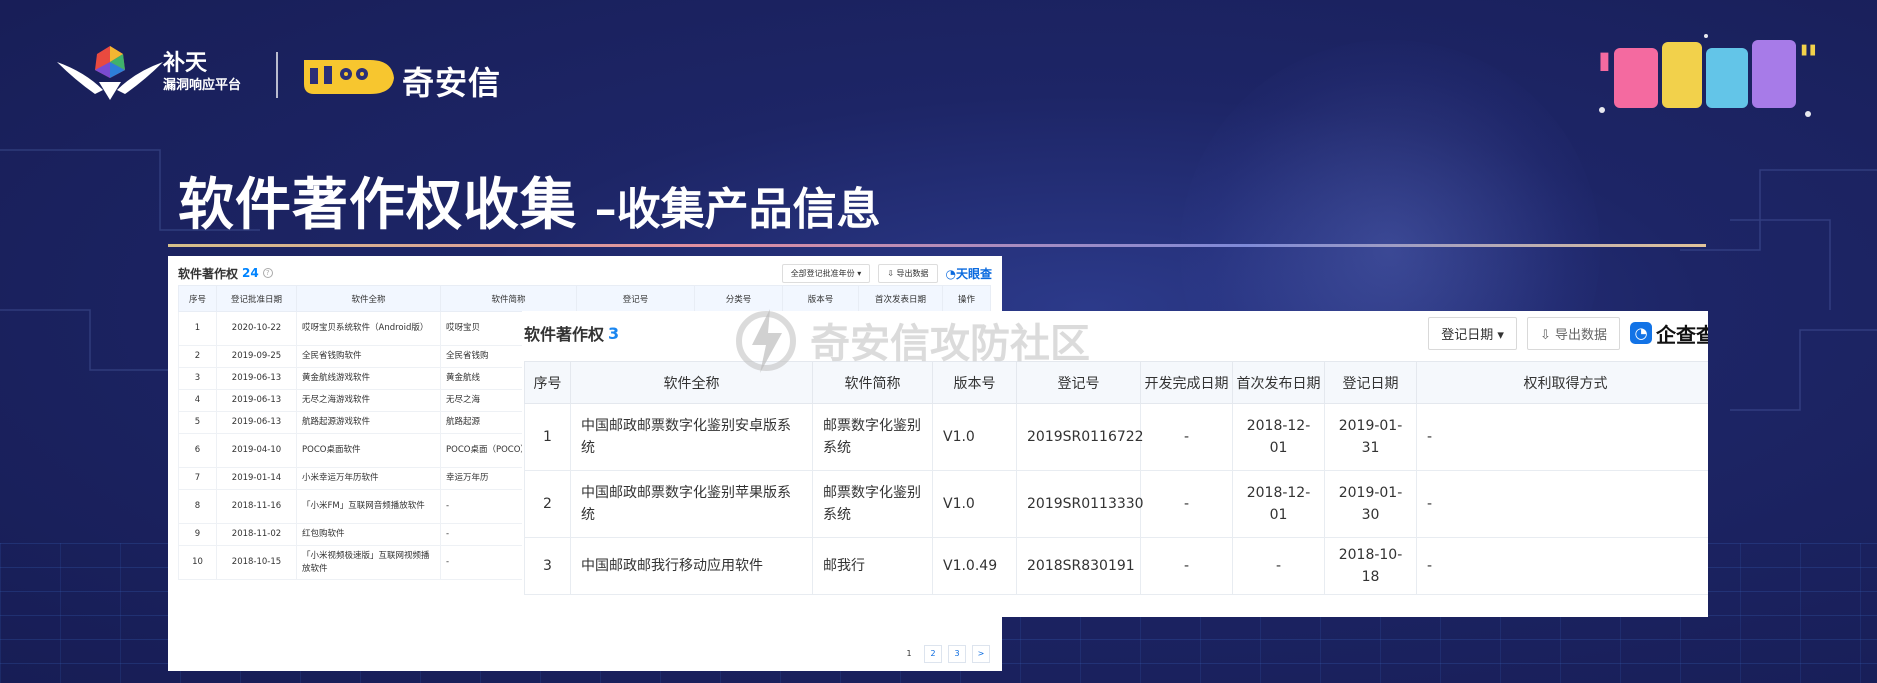 The image size is (1877, 683). Describe the element at coordinates (1370, 504) in the screenshot. I see `right-table-cell: 2019-01-30` at that location.